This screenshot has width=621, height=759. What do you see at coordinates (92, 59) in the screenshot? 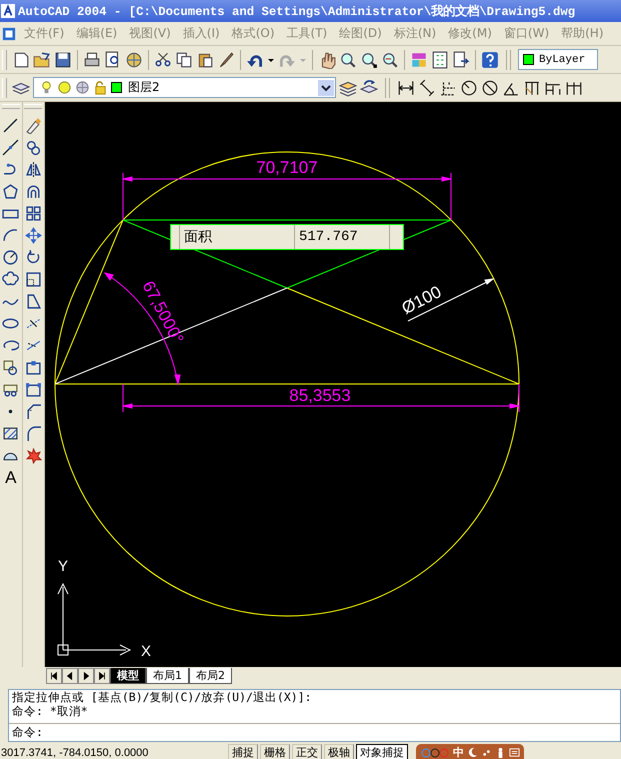
I see `printer-icon` at bounding box center [92, 59].